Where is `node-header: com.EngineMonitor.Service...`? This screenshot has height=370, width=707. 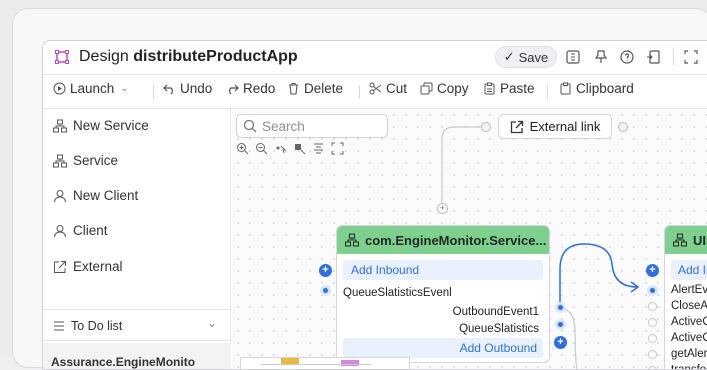
node-header: com.EngineMonitor.Service... is located at coordinates (443, 240).